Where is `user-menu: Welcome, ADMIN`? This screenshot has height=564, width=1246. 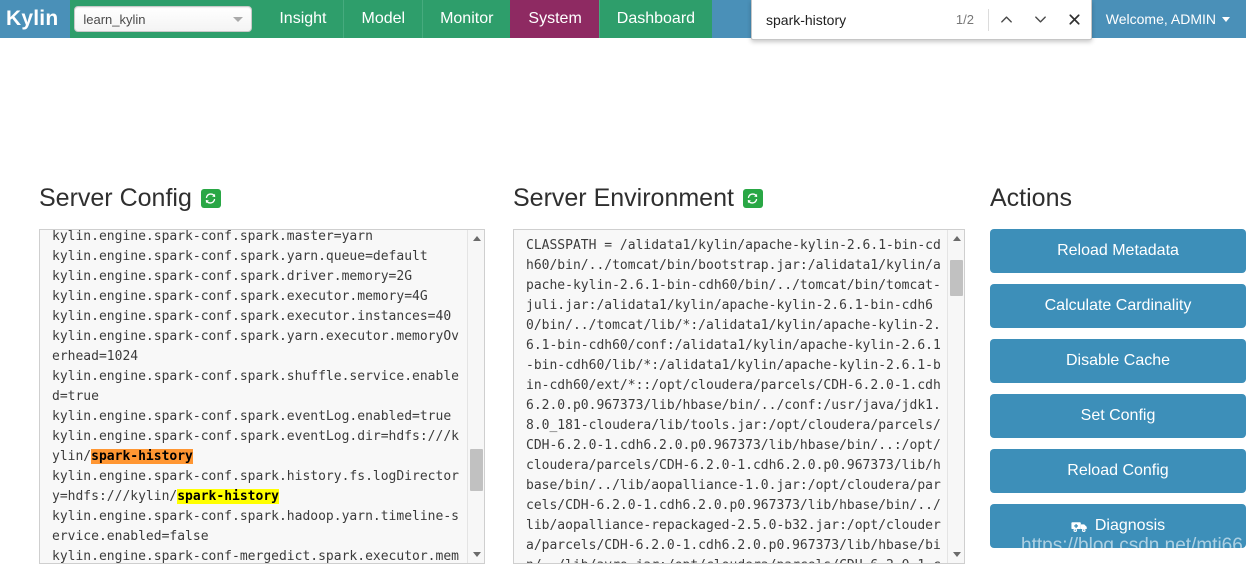 user-menu: Welcome, ADMIN is located at coordinates (1167, 19).